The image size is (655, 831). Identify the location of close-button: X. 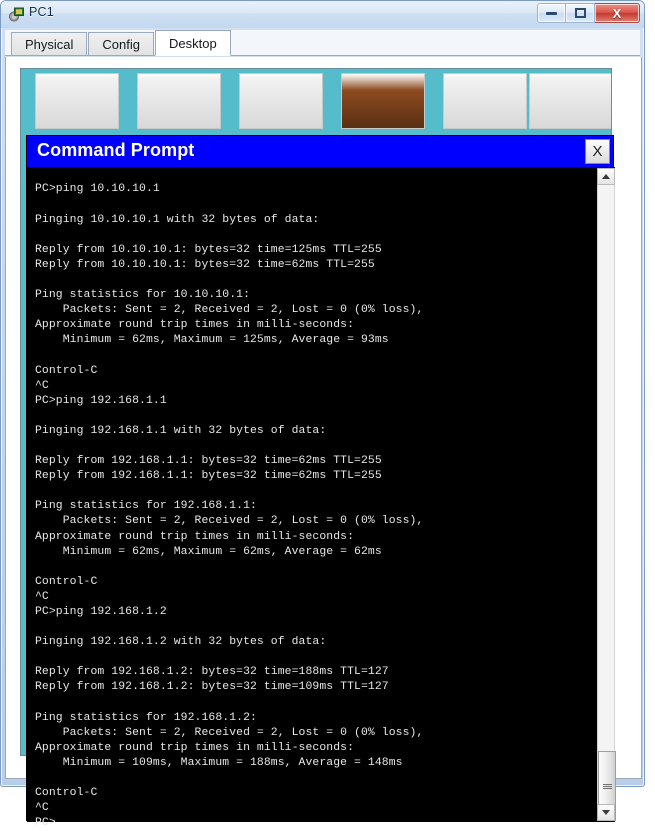
(617, 13).